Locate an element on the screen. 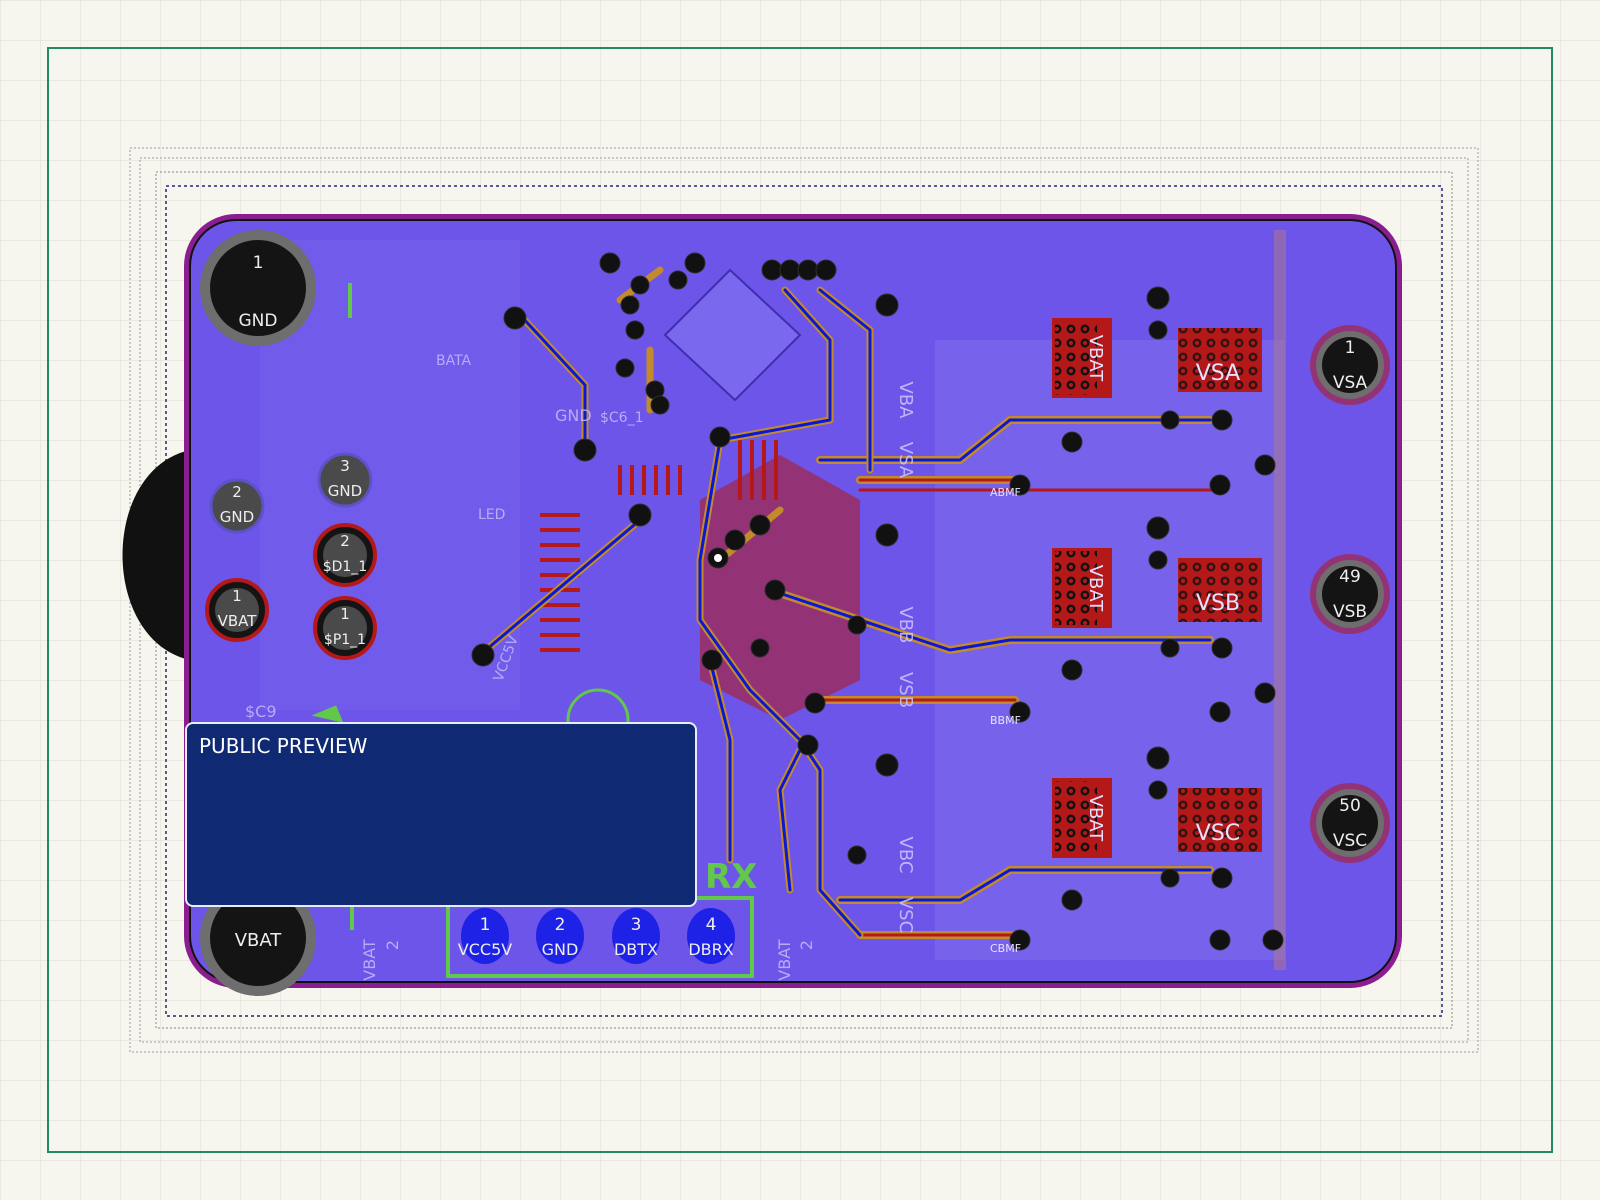 The height and width of the screenshot is (1200, 1600). hole-number: 49 is located at coordinates (1350, 577).